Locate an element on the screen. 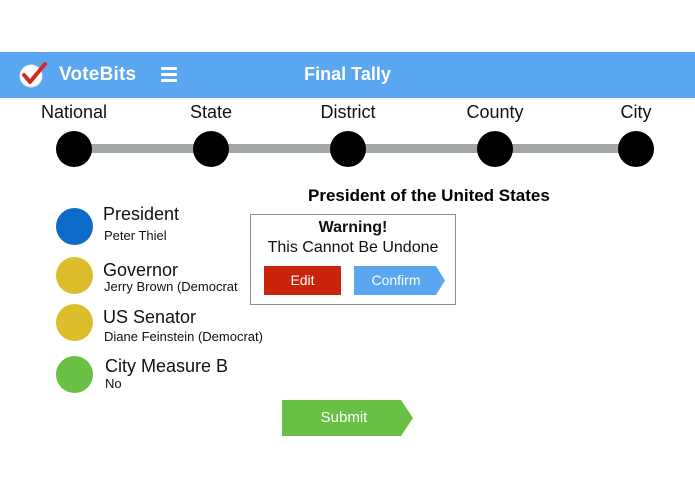 Image resolution: width=695 pixels, height=494 pixels. timeline-stop-national is located at coordinates (74, 149).